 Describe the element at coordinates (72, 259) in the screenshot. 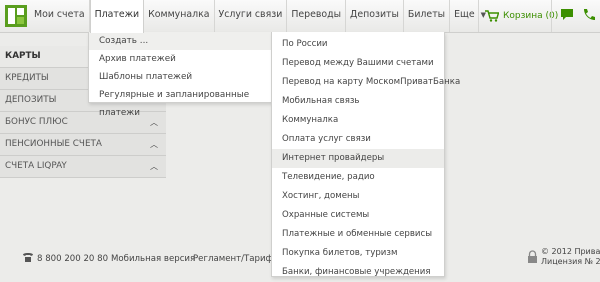

I see `footer-phone: 8 800 200 20 80` at that location.